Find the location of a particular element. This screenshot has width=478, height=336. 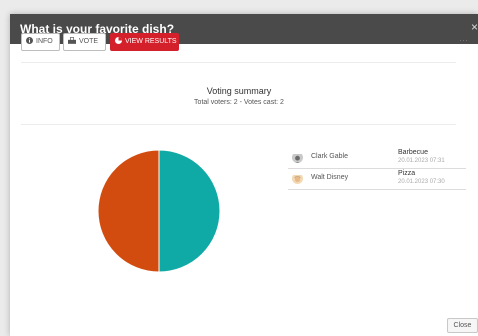

vote-choice: Pizza is located at coordinates (407, 173).